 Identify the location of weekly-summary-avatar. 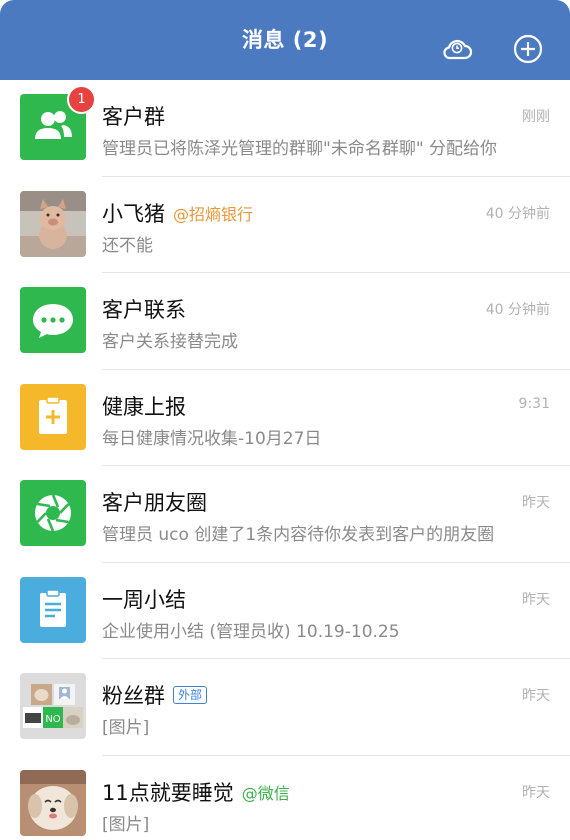
(53, 609).